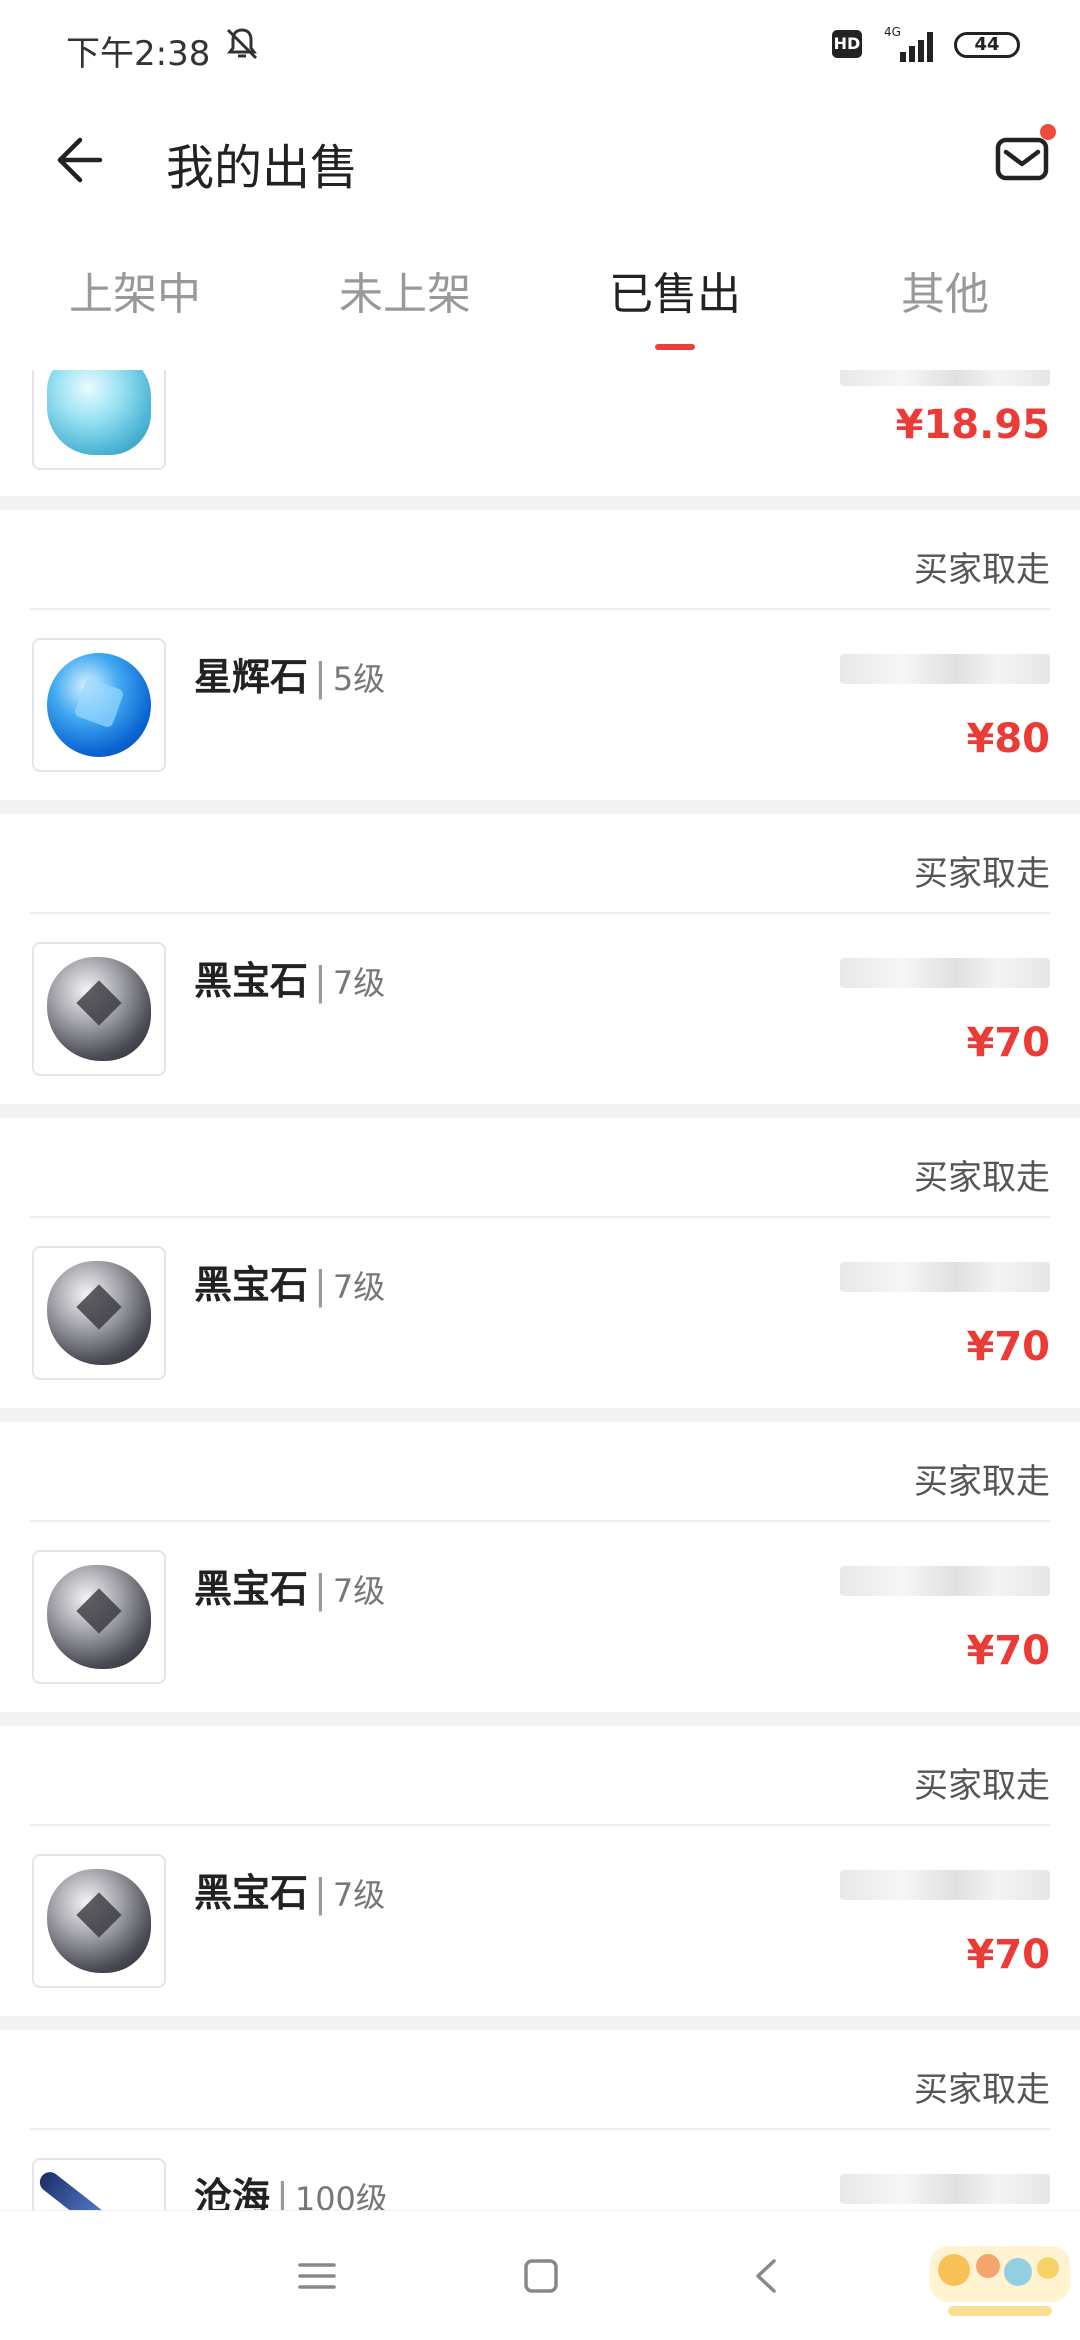 Image resolution: width=1080 pixels, height=2340 pixels. I want to click on mute-bell-icon, so click(242, 44).